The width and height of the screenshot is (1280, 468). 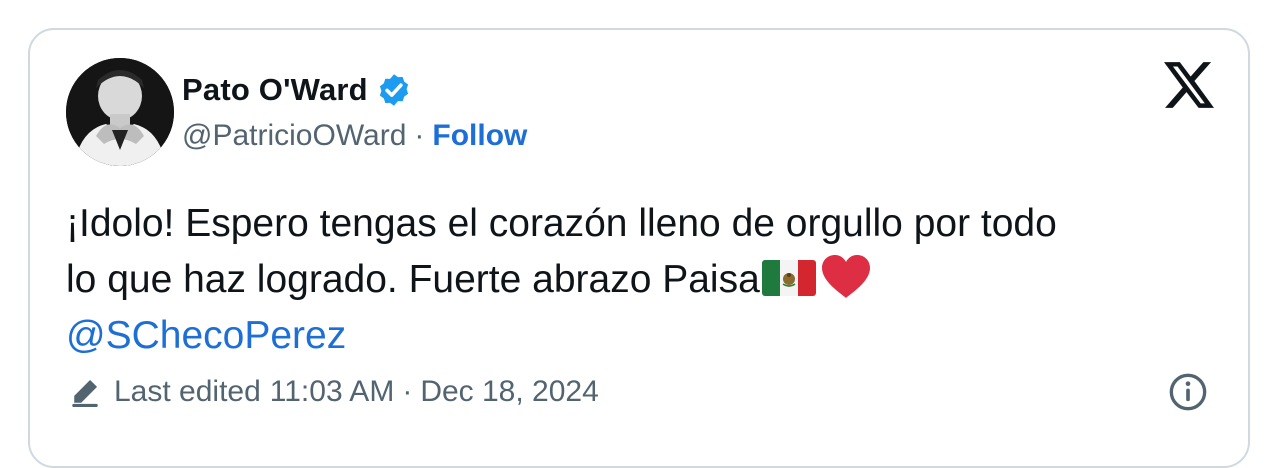 What do you see at coordinates (393, 90) in the screenshot?
I see `verified-badge-icon` at bounding box center [393, 90].